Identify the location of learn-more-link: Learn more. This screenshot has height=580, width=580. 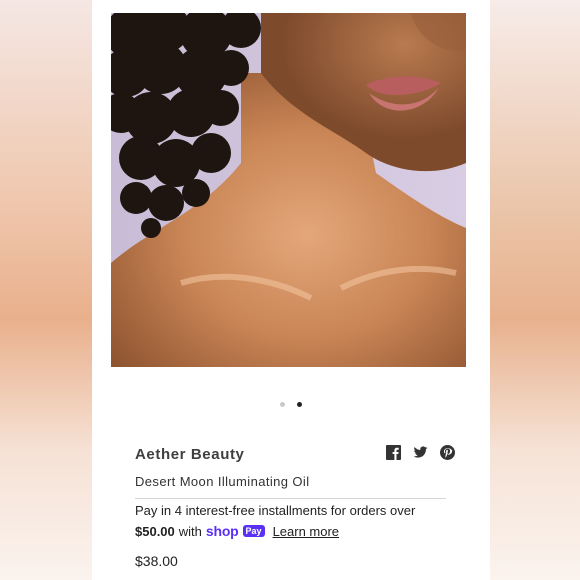
(306, 531).